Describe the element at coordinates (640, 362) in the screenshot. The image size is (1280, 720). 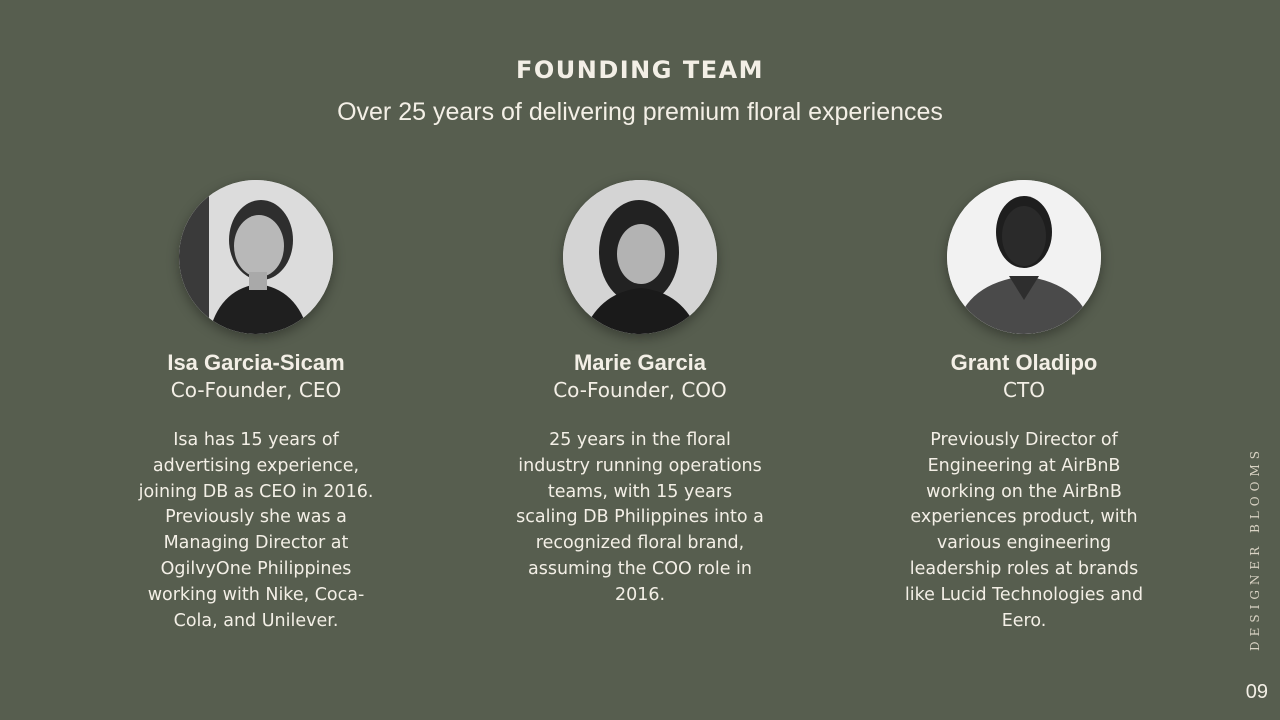
I see `member-name: Marie Garcia` at that location.